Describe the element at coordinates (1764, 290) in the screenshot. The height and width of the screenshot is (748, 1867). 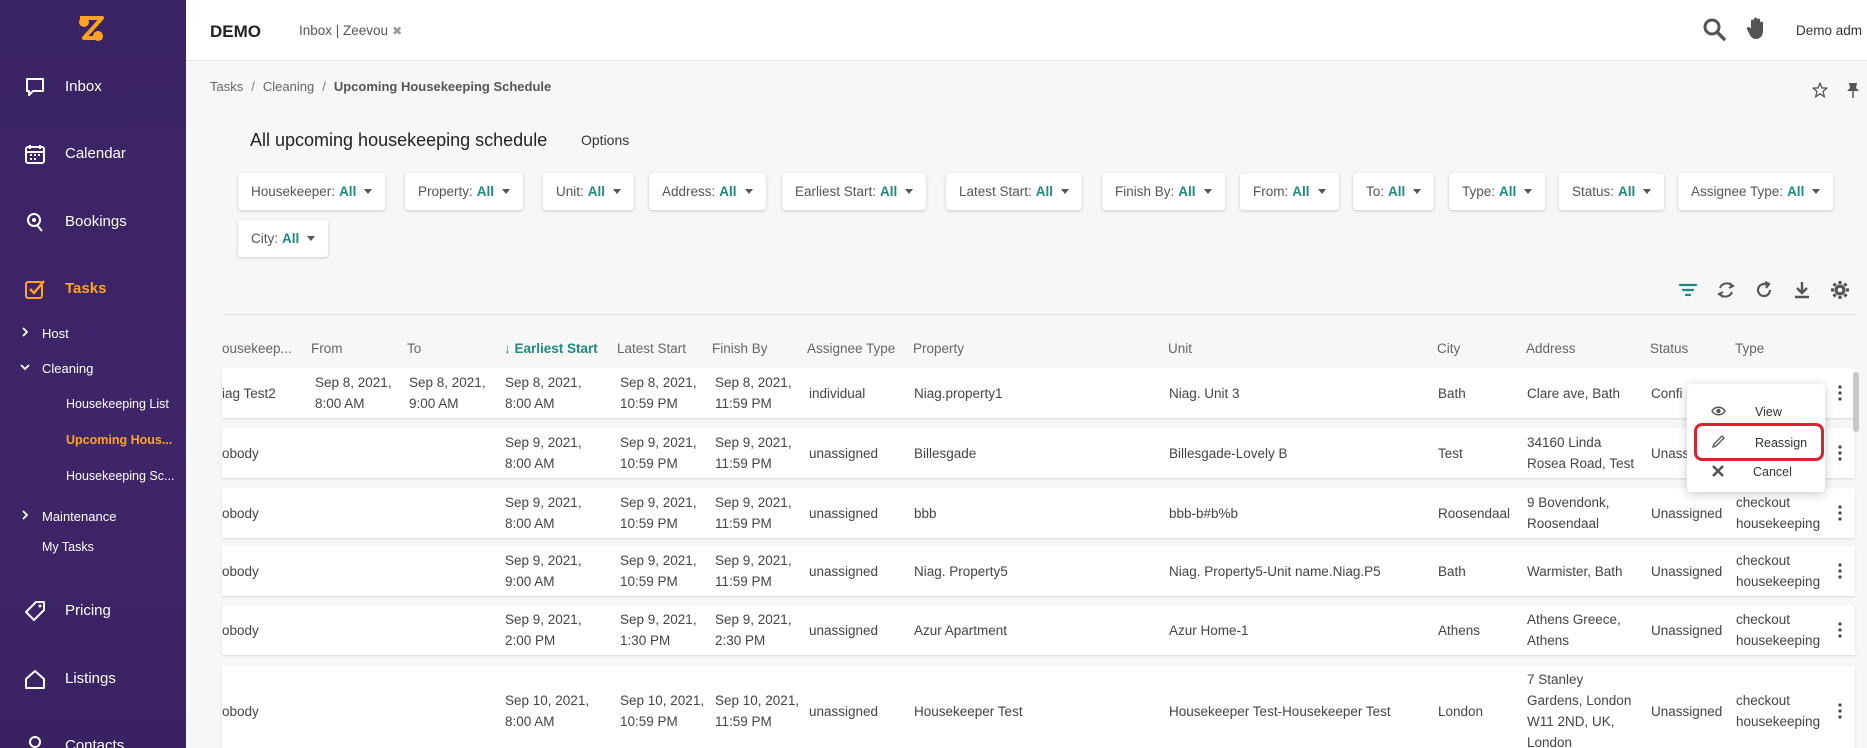
I see `refresh-icon` at that location.